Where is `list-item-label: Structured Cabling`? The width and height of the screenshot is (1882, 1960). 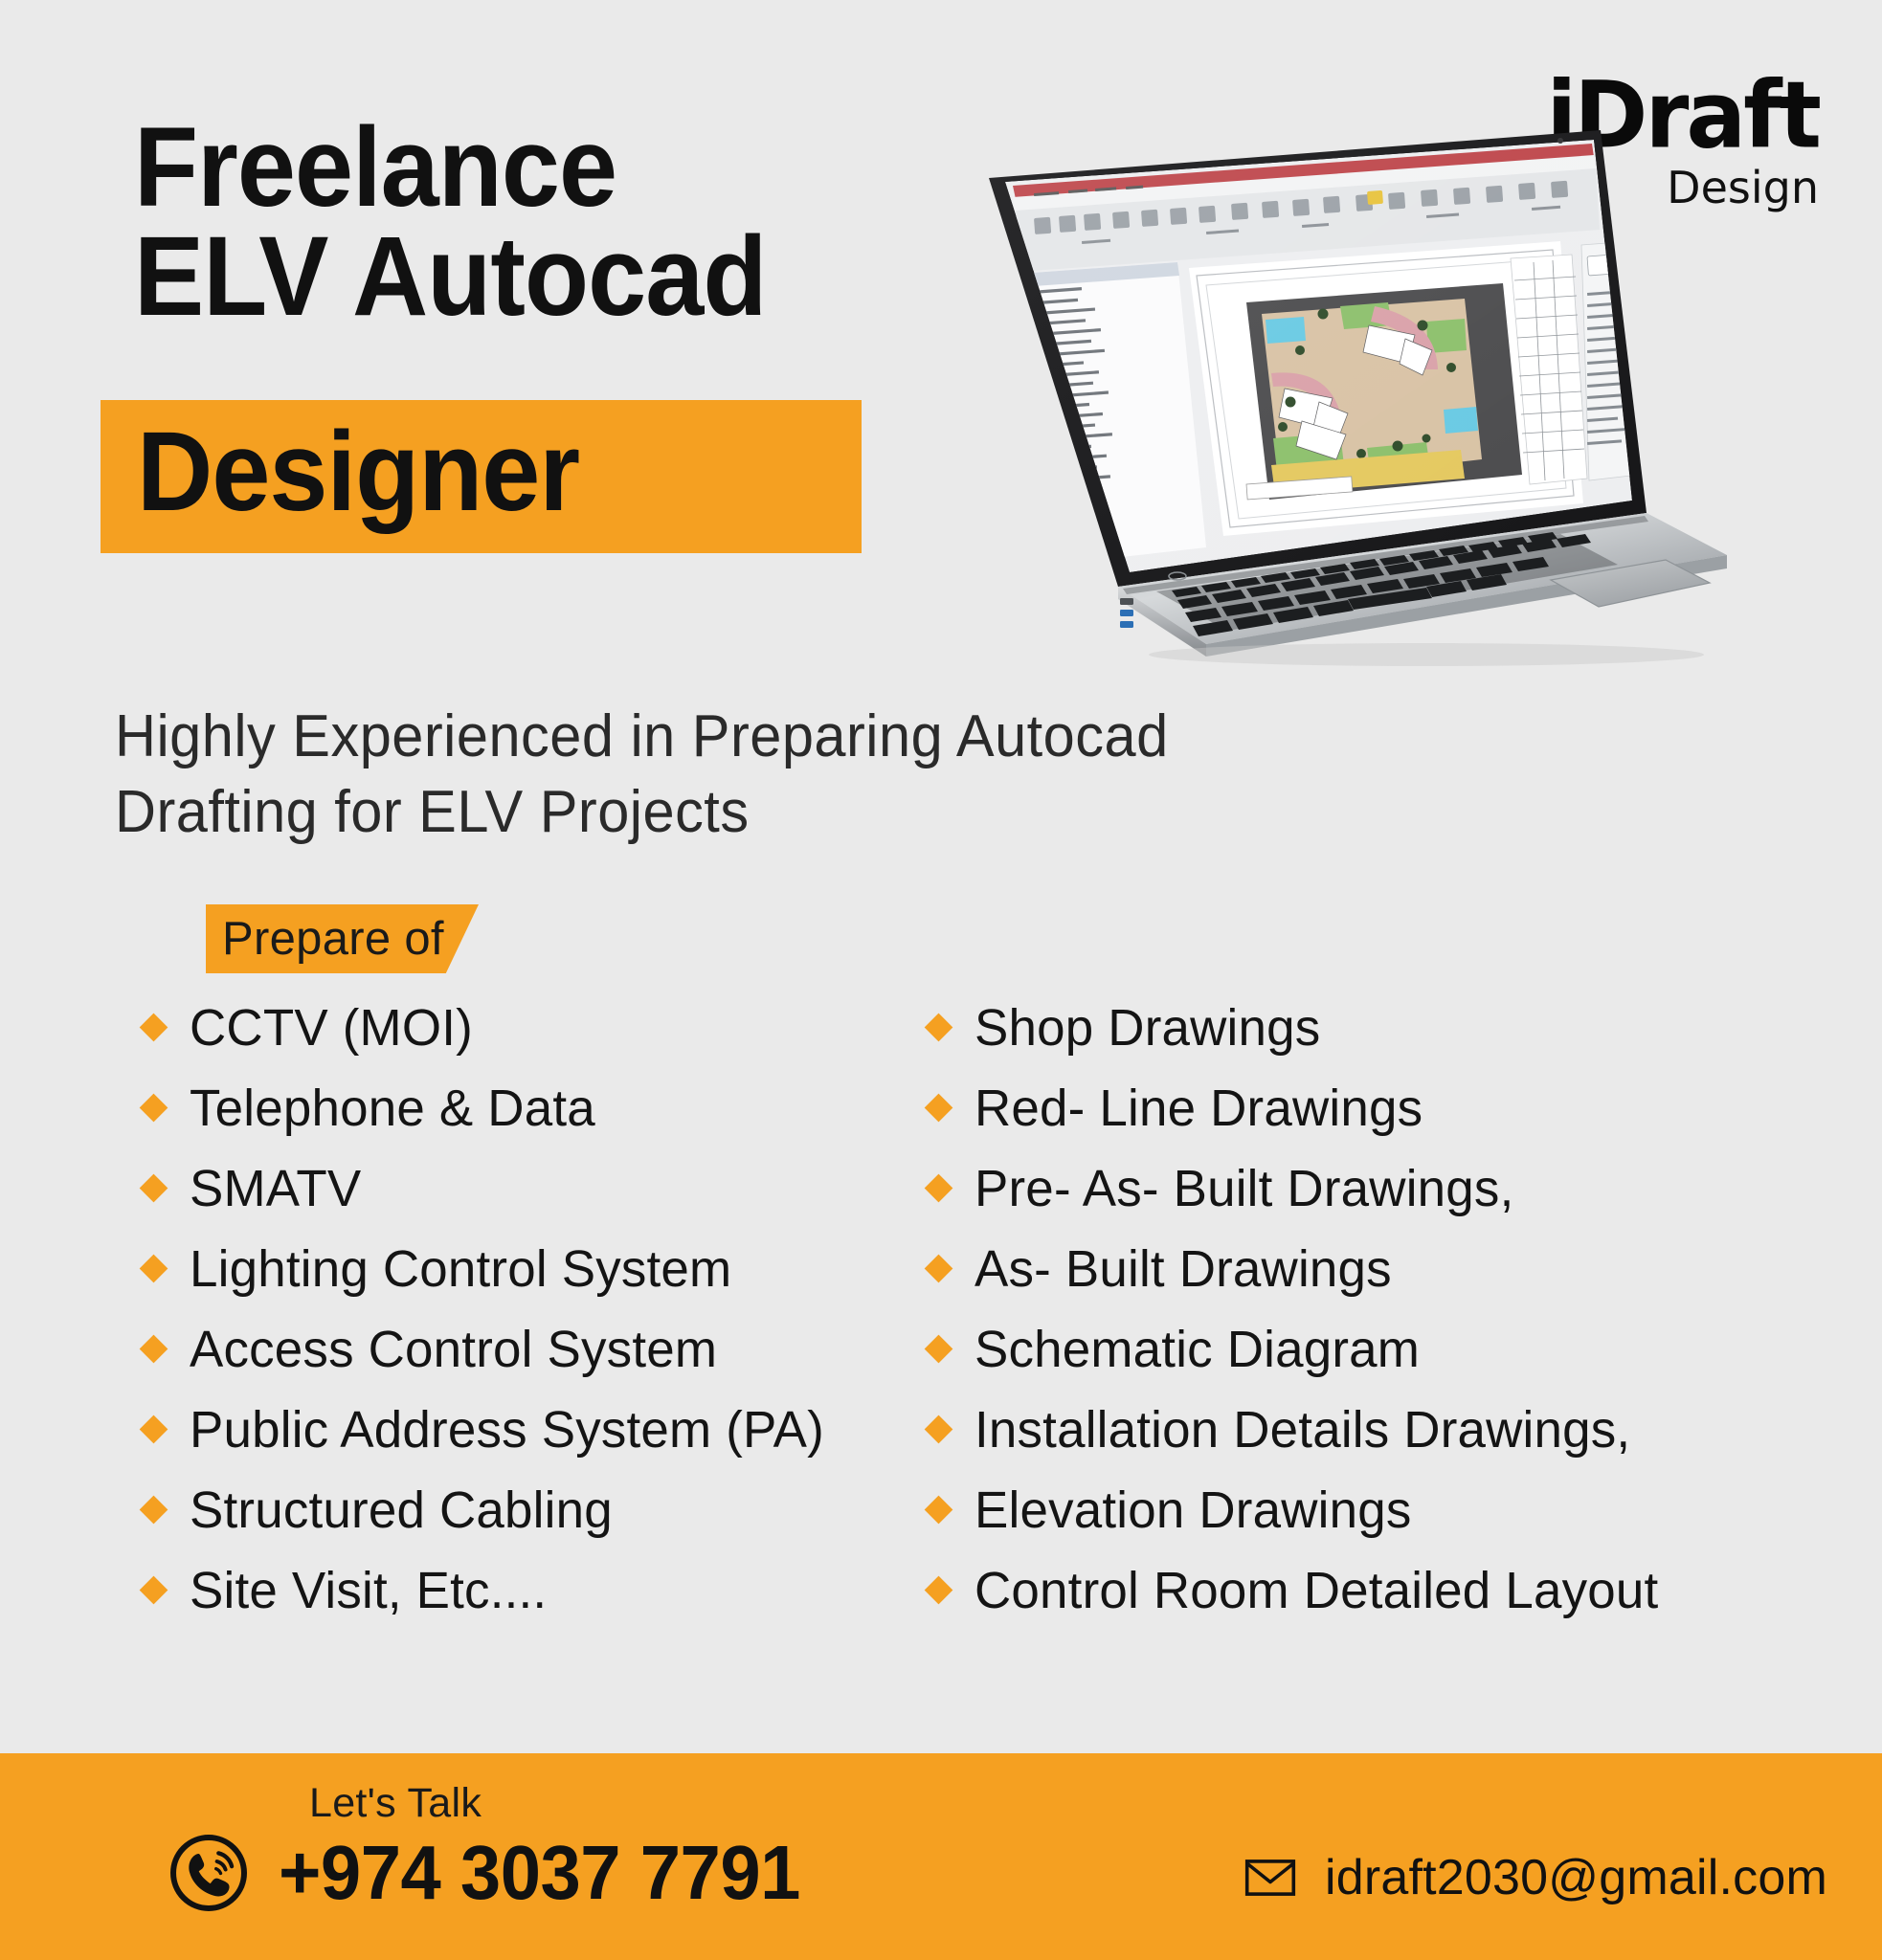 list-item-label: Structured Cabling is located at coordinates (401, 1510).